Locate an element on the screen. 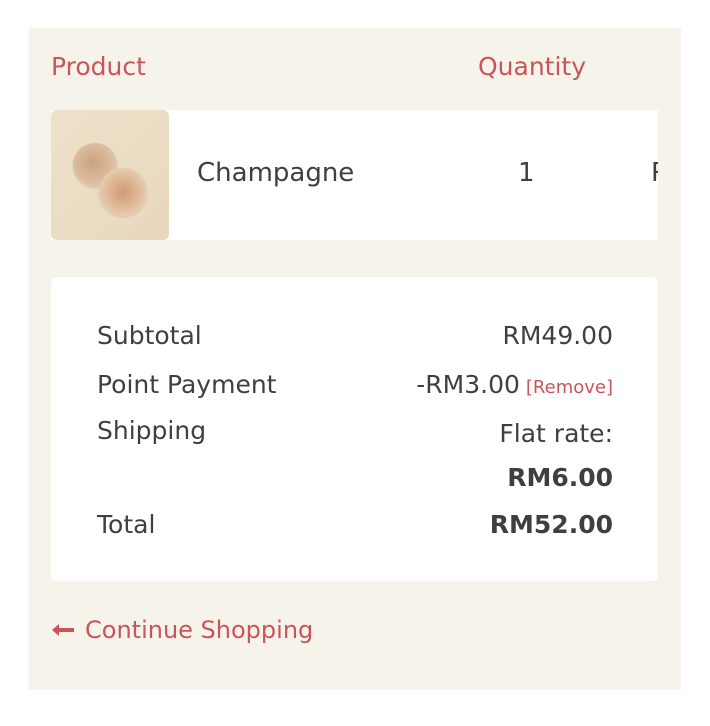 This screenshot has width=710, height=726. header-product: Product is located at coordinates (98, 66).